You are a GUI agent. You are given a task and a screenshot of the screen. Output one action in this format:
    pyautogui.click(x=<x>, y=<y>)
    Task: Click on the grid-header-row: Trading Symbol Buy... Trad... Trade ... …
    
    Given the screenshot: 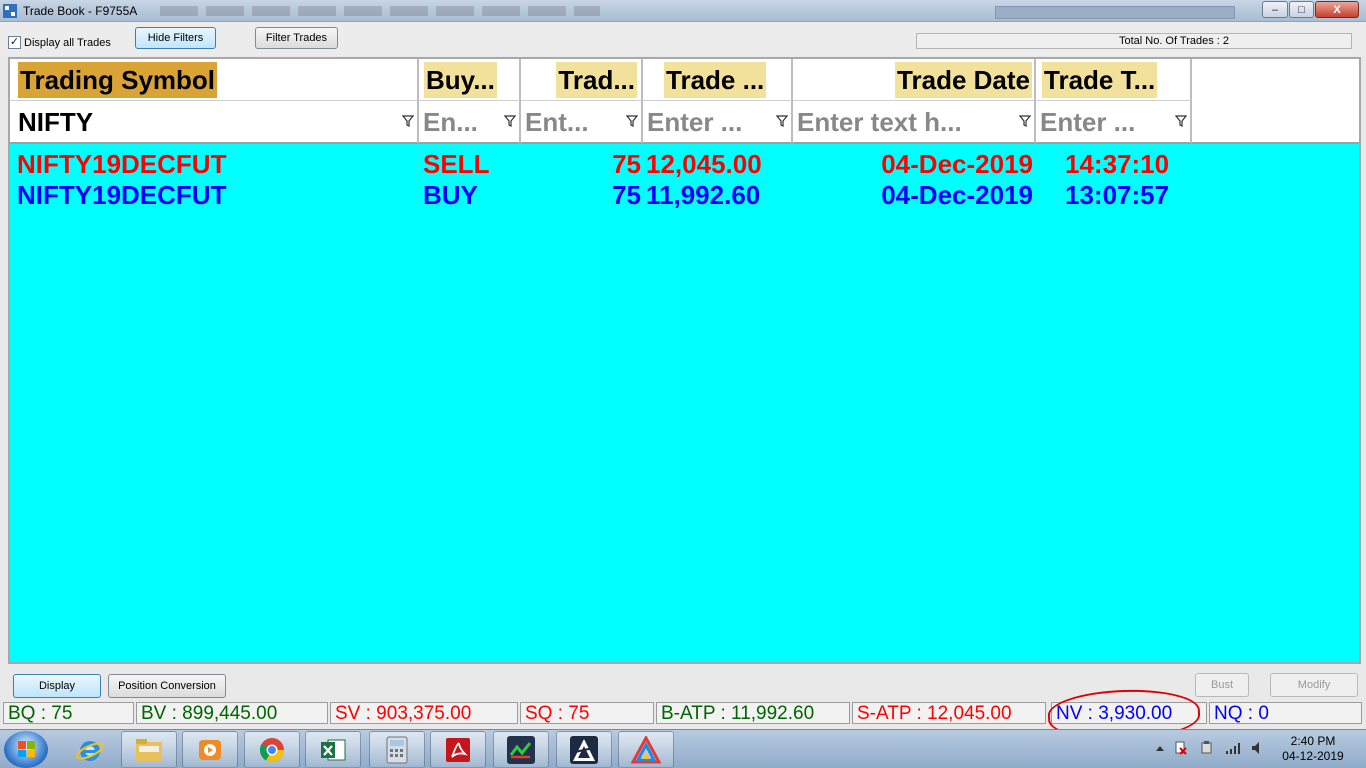 What is the action you would take?
    pyautogui.click(x=684, y=80)
    